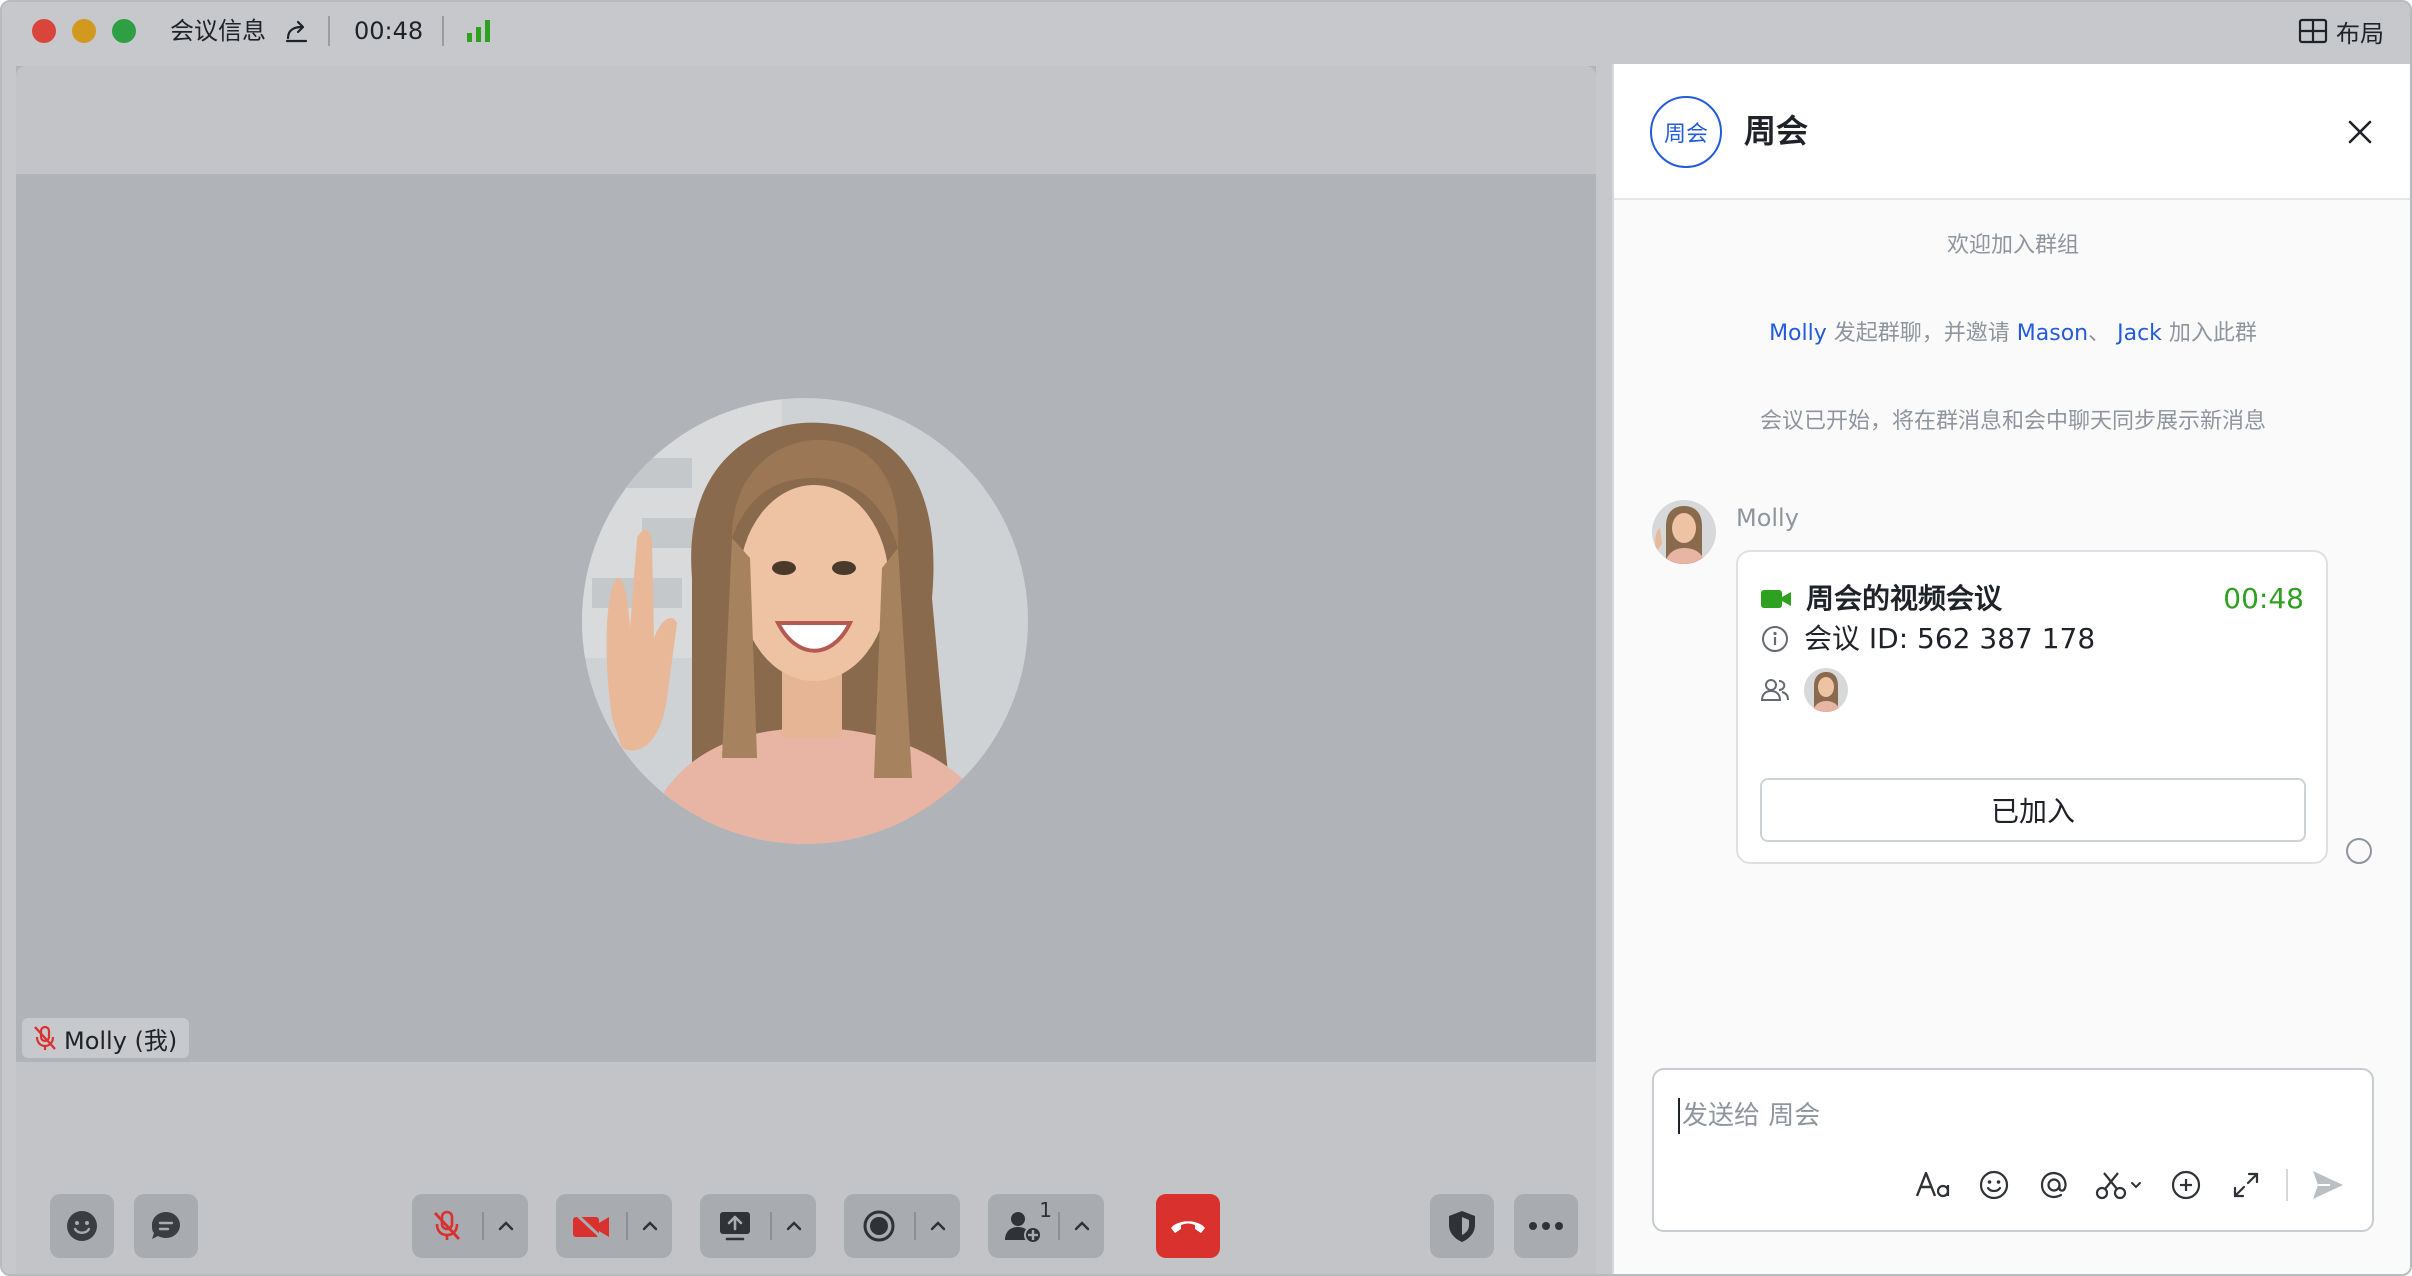 The height and width of the screenshot is (1276, 2412). I want to click on more-options-button, so click(1546, 1226).